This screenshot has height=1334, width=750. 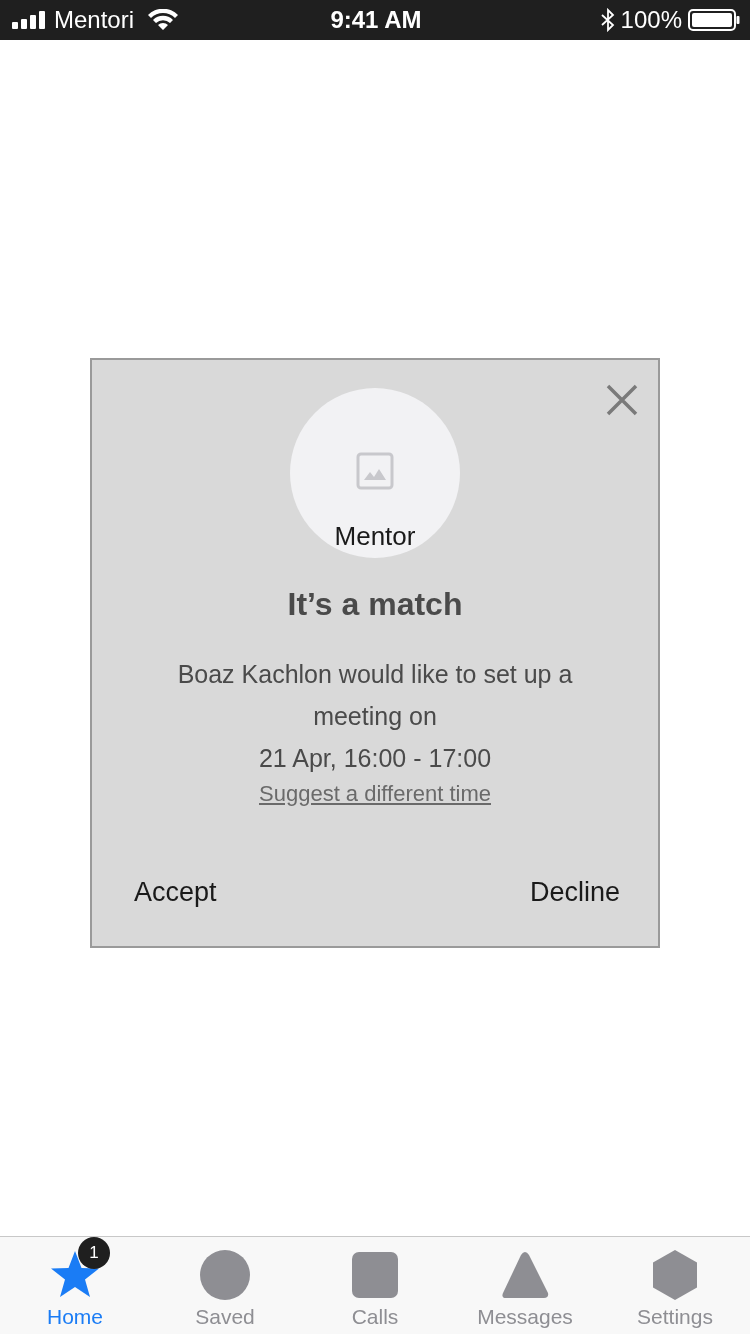 What do you see at coordinates (94, 20) in the screenshot?
I see `carrier-name: Mentori` at bounding box center [94, 20].